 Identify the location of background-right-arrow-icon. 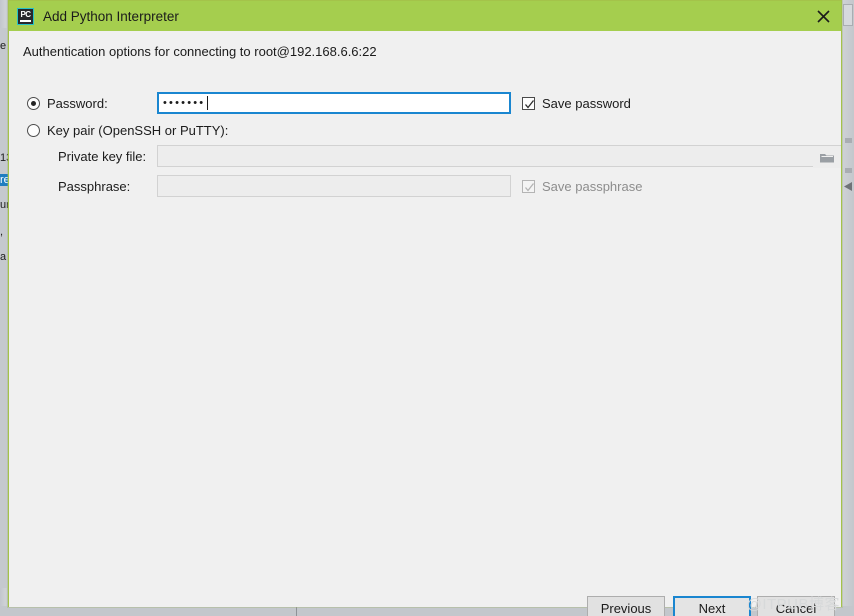
(848, 186).